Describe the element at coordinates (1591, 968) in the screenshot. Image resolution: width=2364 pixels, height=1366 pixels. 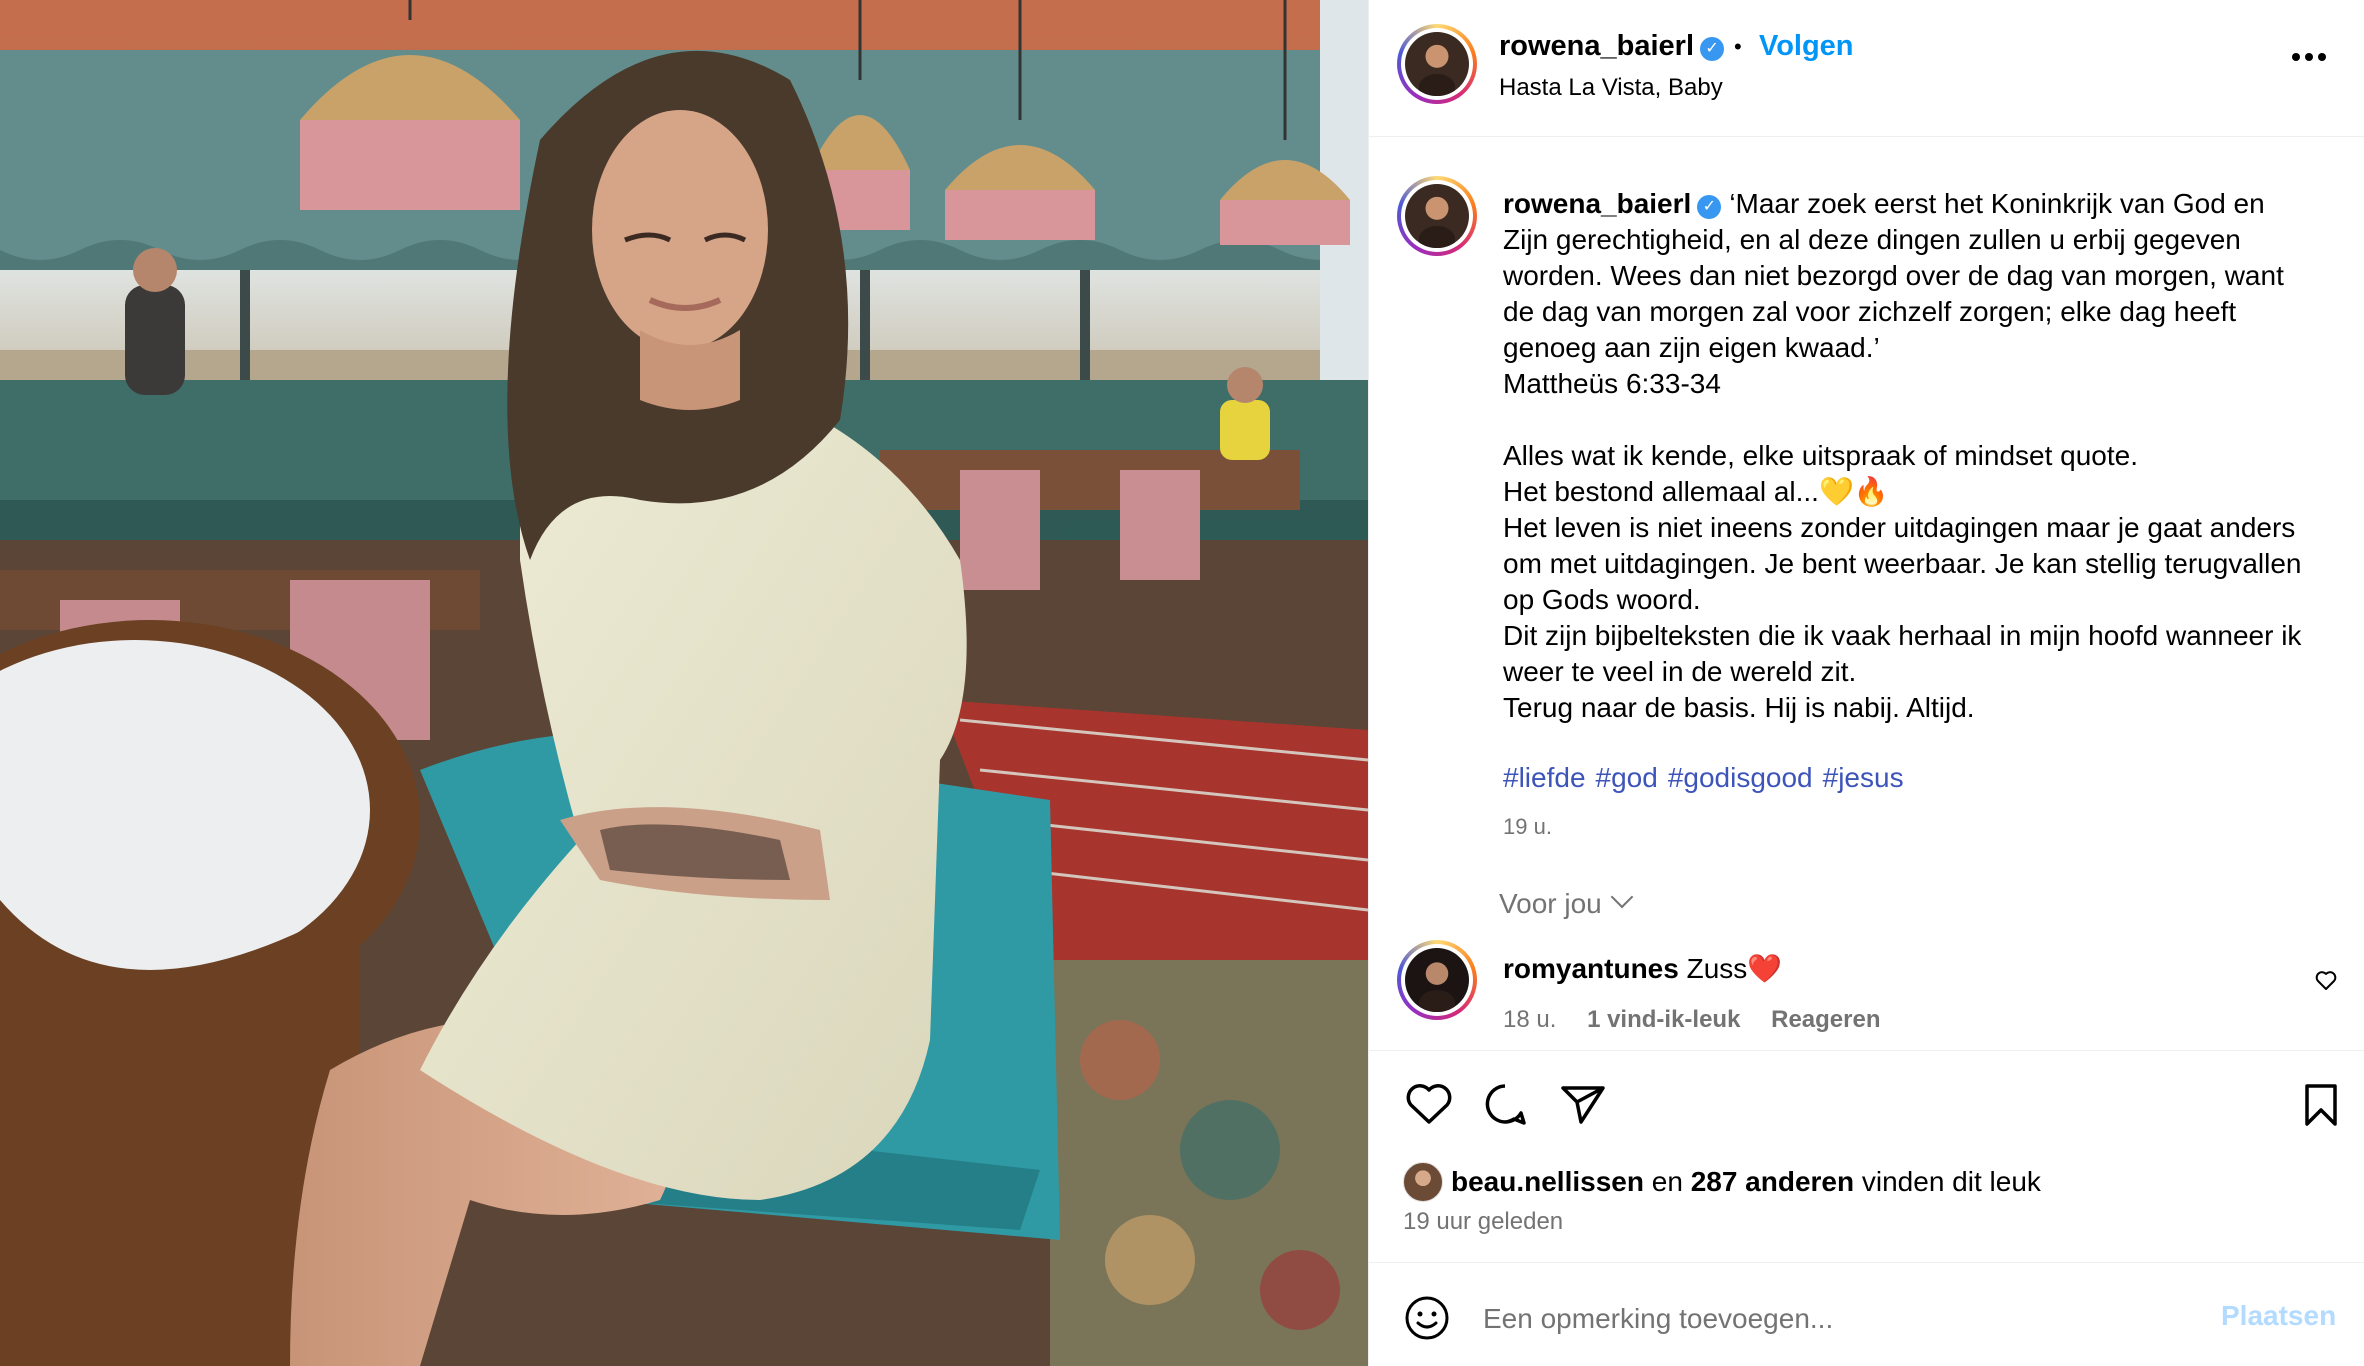
I see `commenter-username: romyantunes` at that location.